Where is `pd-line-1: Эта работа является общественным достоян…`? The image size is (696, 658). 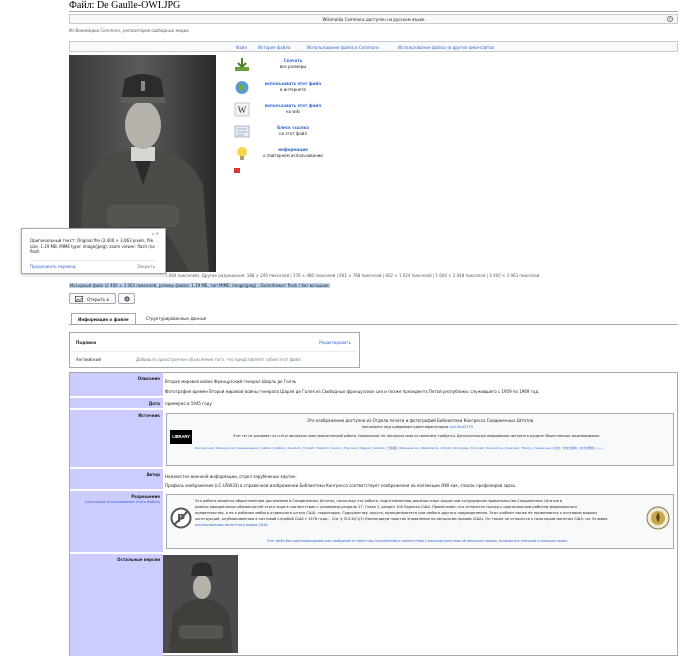 pd-line-1: Эта работа является общественным достоян… is located at coordinates (378, 501).